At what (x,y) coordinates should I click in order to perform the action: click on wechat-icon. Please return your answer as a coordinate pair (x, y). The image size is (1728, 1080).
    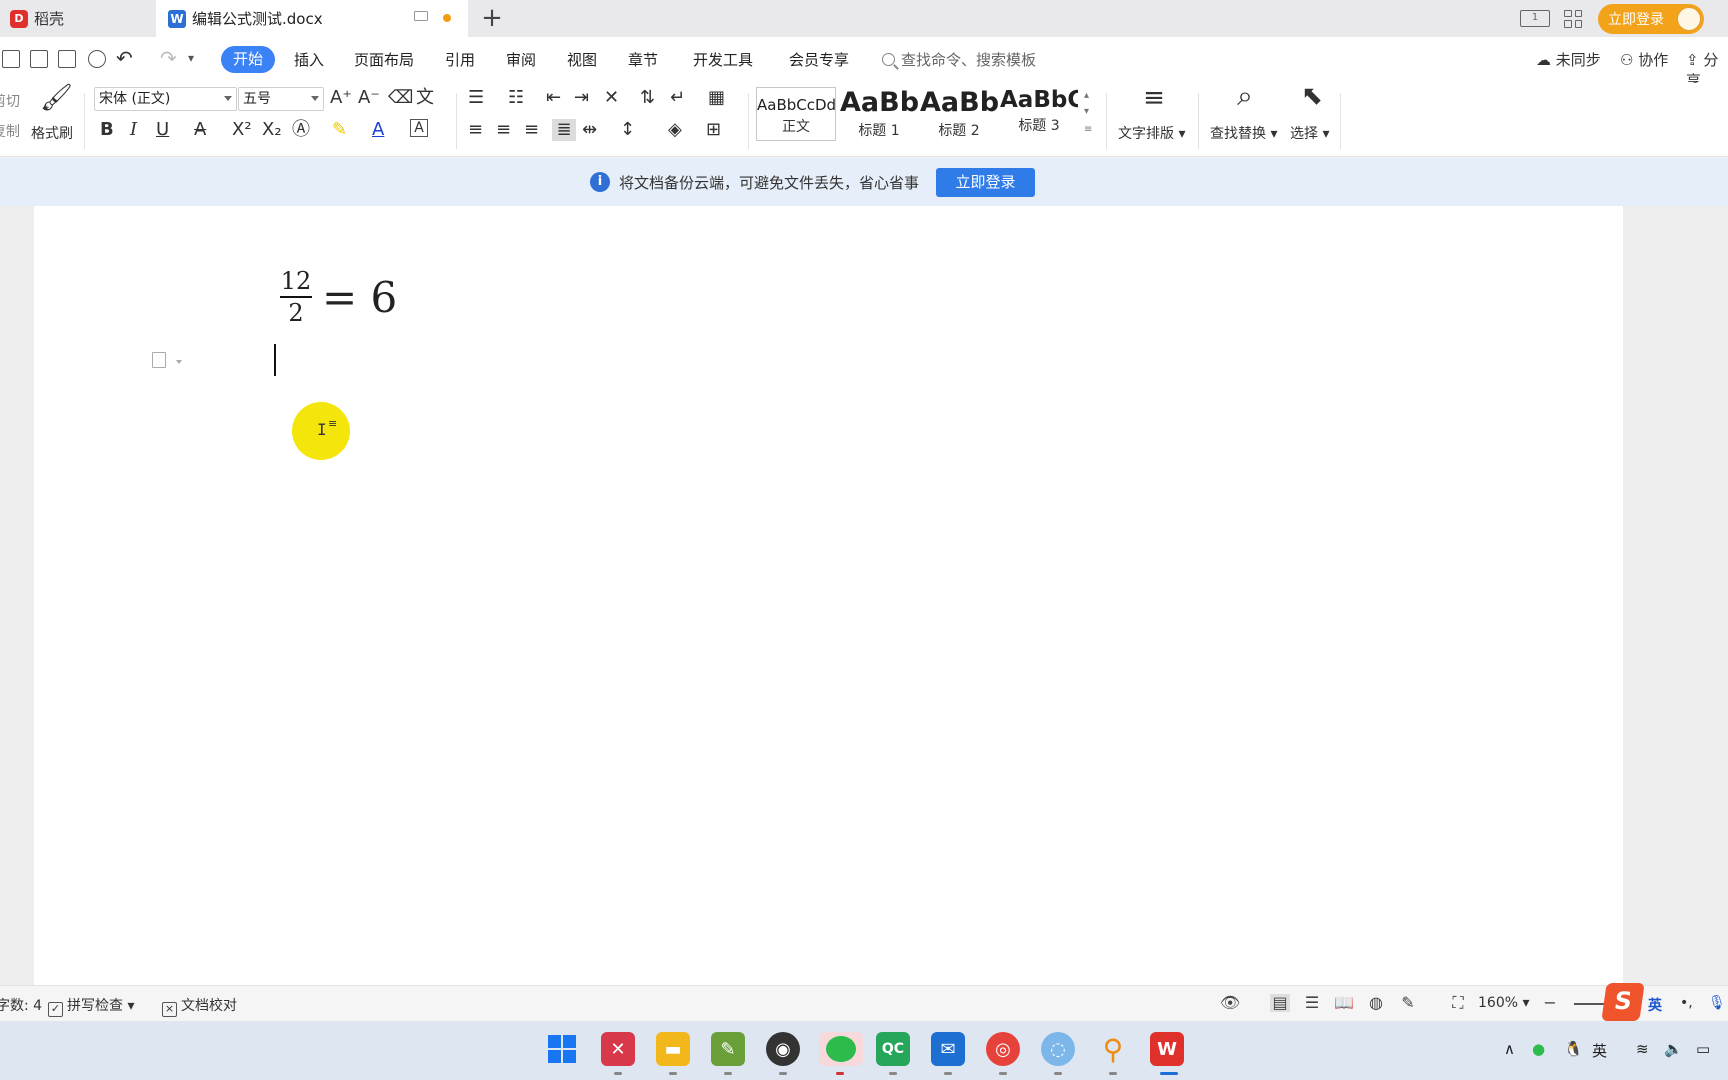
    Looking at the image, I should click on (841, 1049).